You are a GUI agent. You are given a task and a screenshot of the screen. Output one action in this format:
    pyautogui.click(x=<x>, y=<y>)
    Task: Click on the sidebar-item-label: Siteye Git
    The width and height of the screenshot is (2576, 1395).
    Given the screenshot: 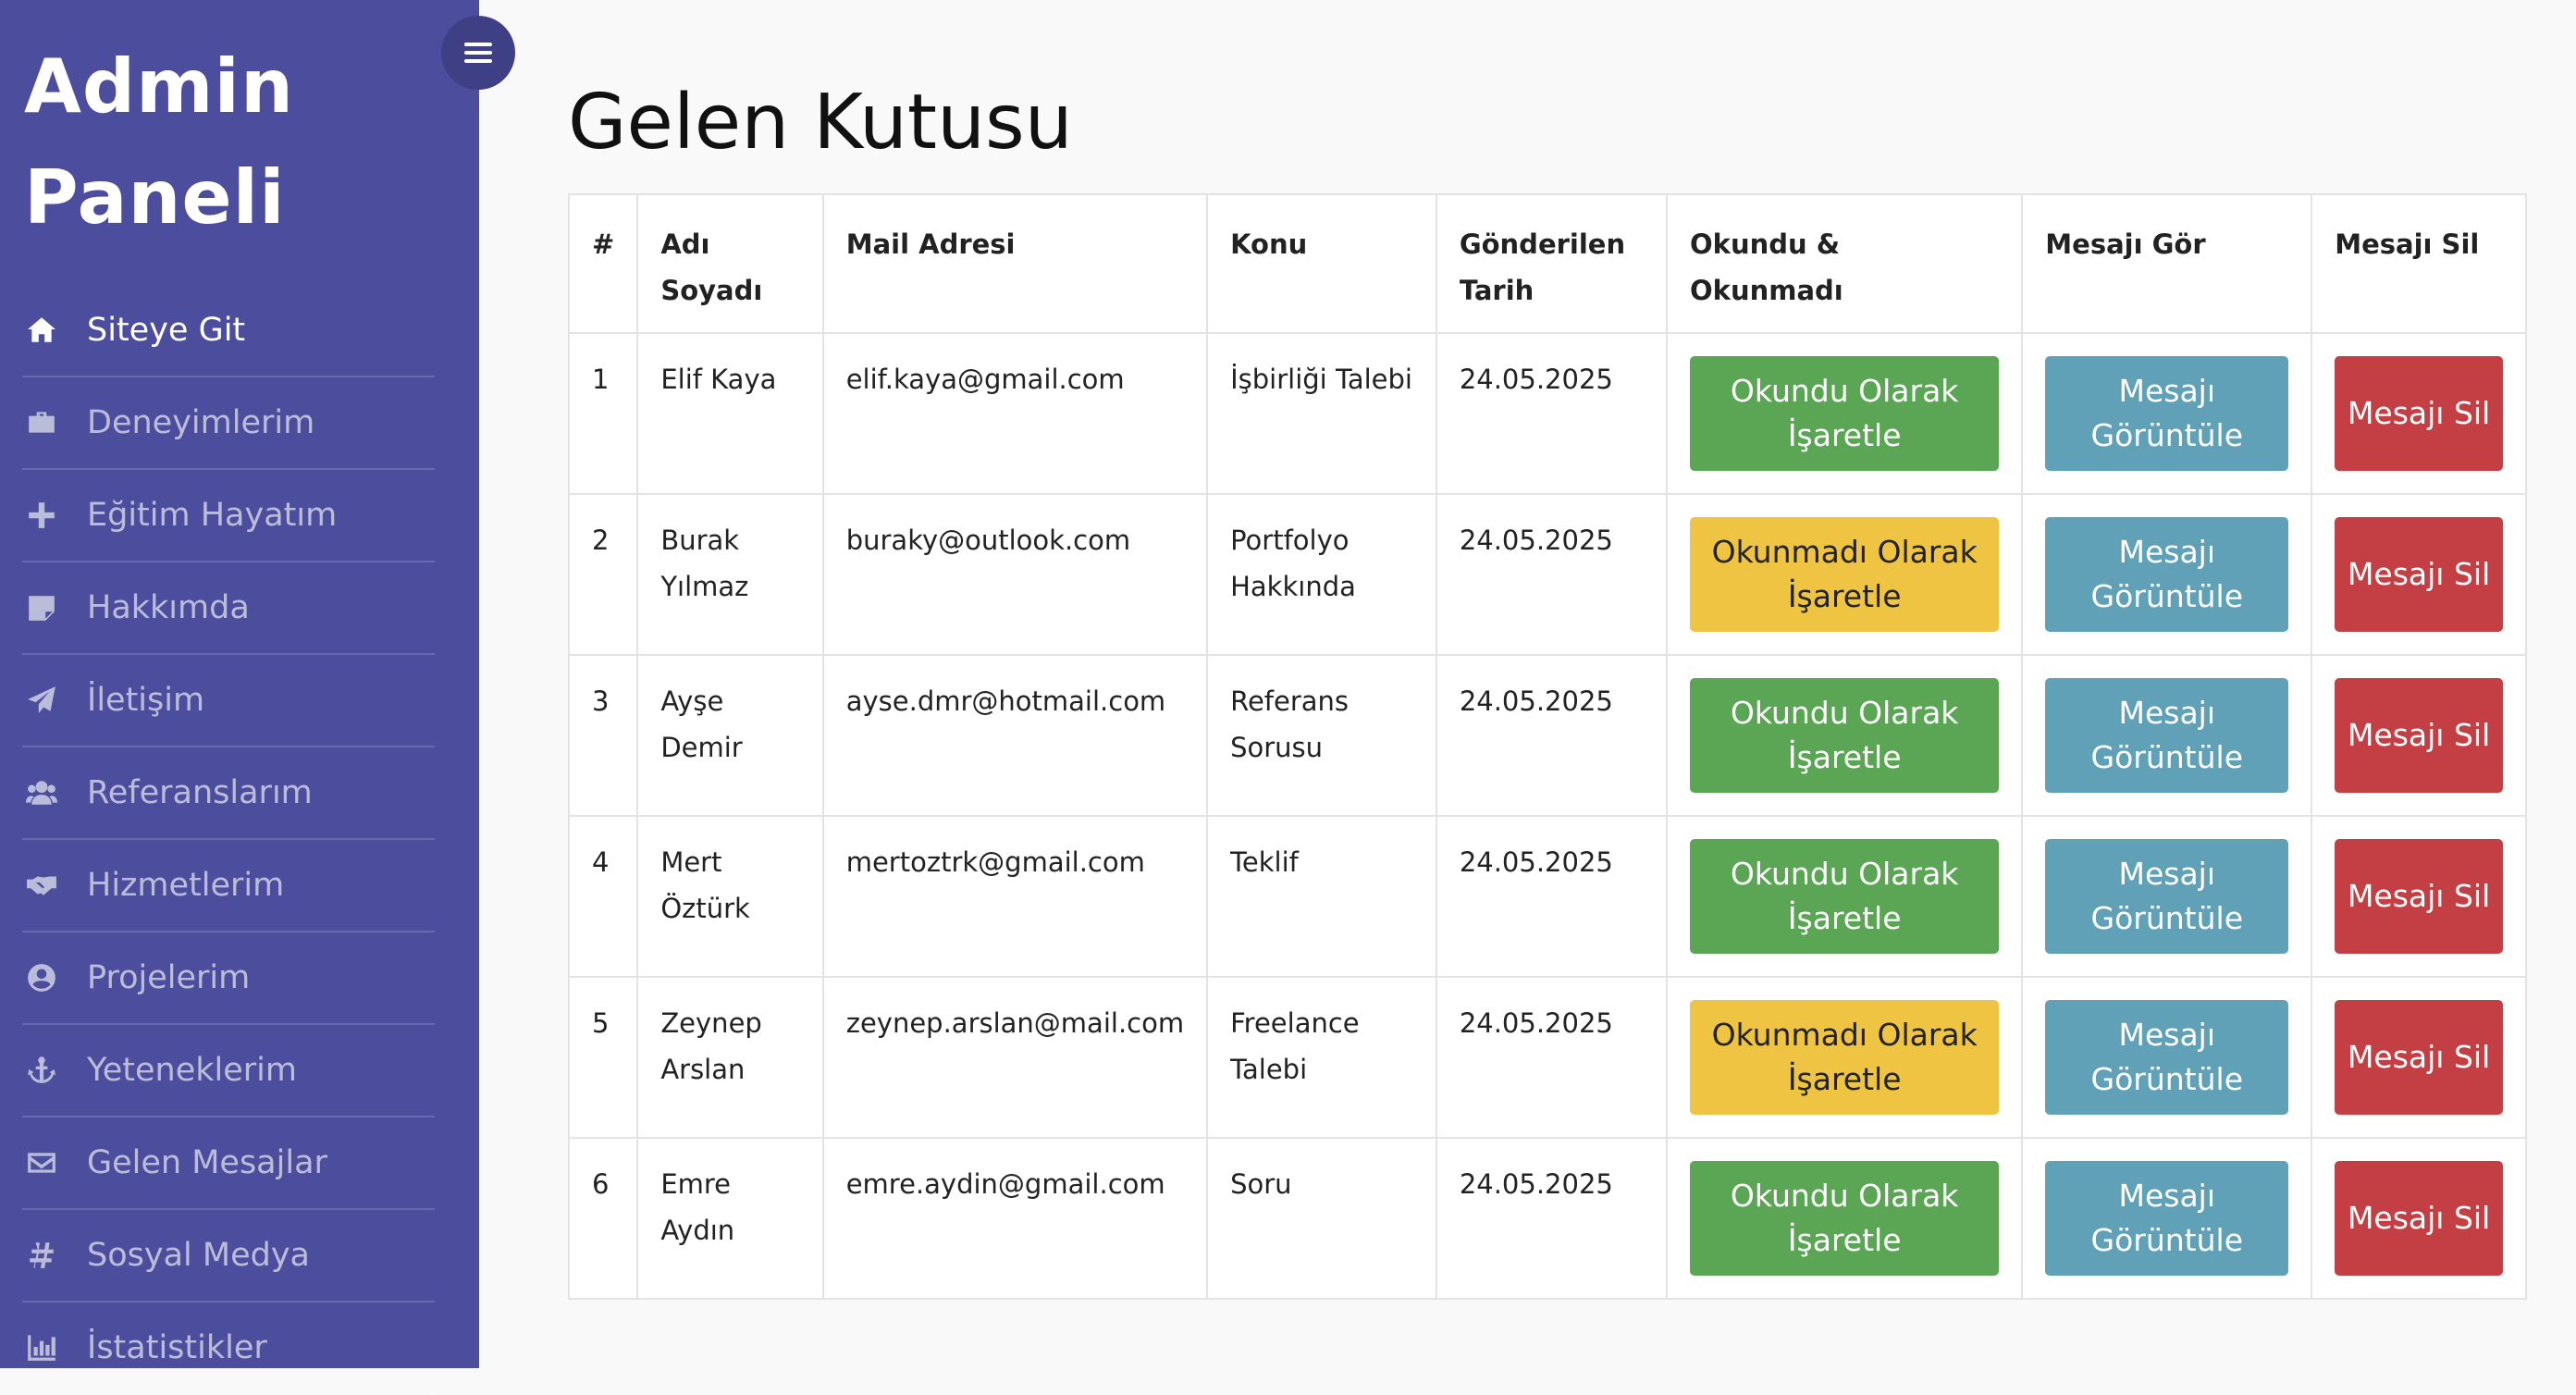 What is the action you would take?
    pyautogui.click(x=166, y=330)
    